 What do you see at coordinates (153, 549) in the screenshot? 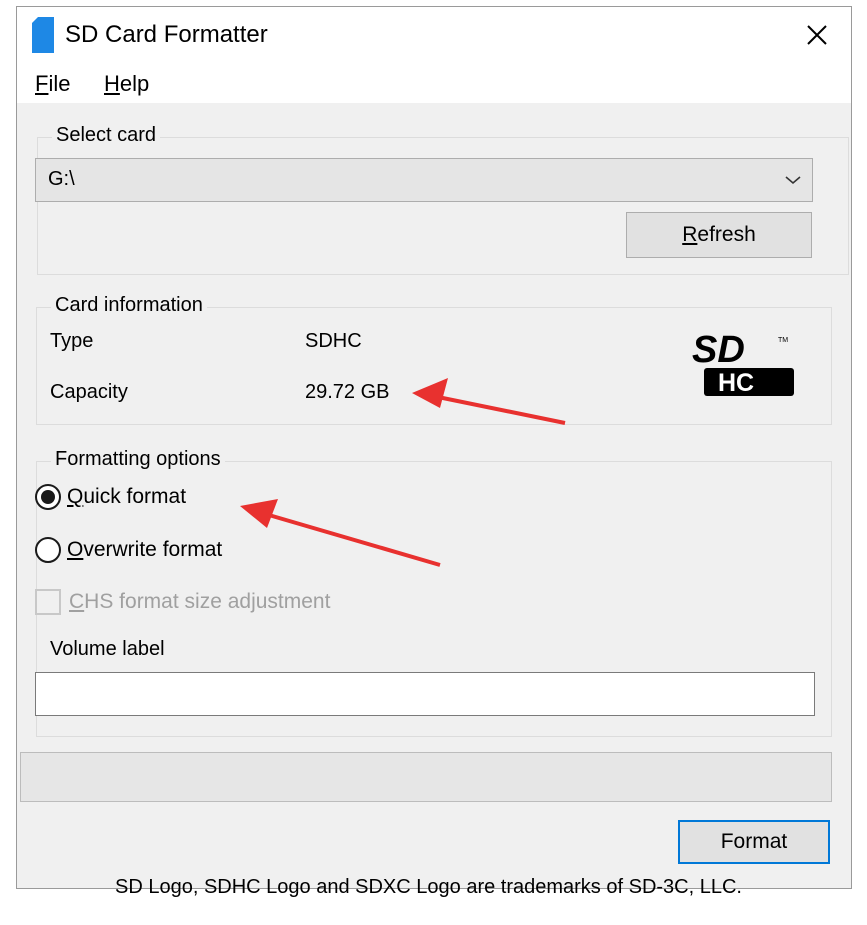
I see `overwrite-format-label-text: verwrite format` at bounding box center [153, 549].